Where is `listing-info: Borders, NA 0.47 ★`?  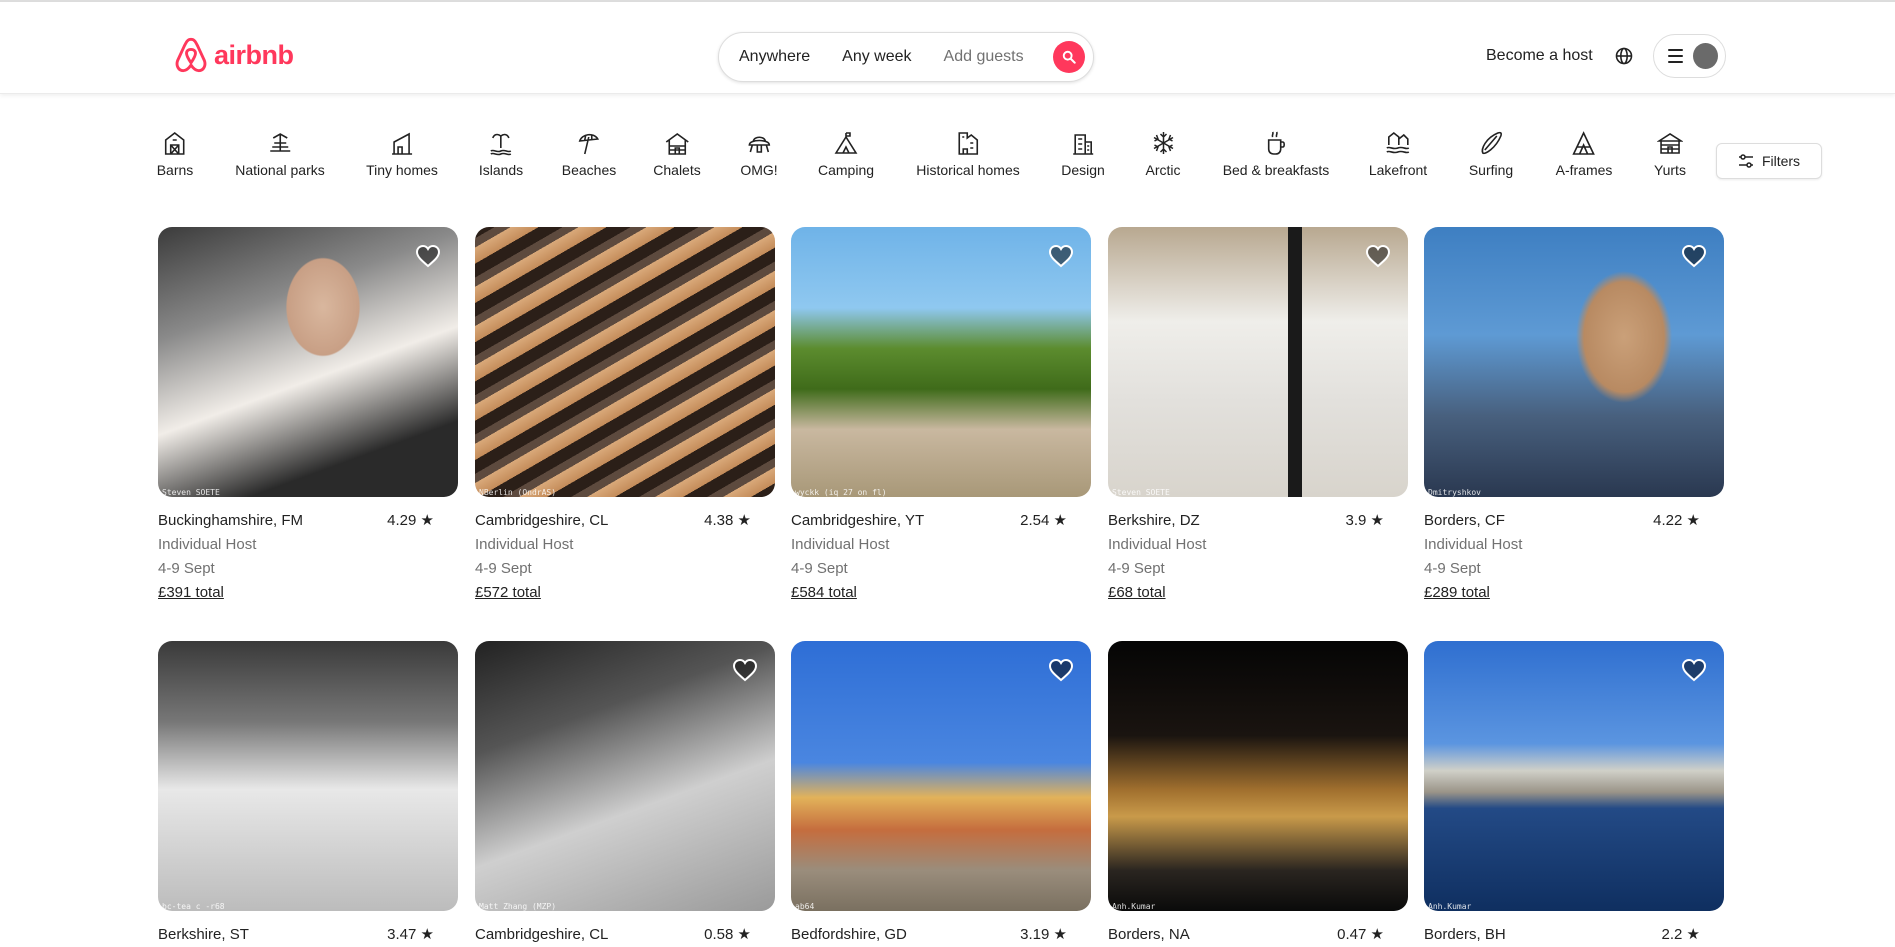 listing-info: Borders, NA 0.47 ★ is located at coordinates (1258, 935).